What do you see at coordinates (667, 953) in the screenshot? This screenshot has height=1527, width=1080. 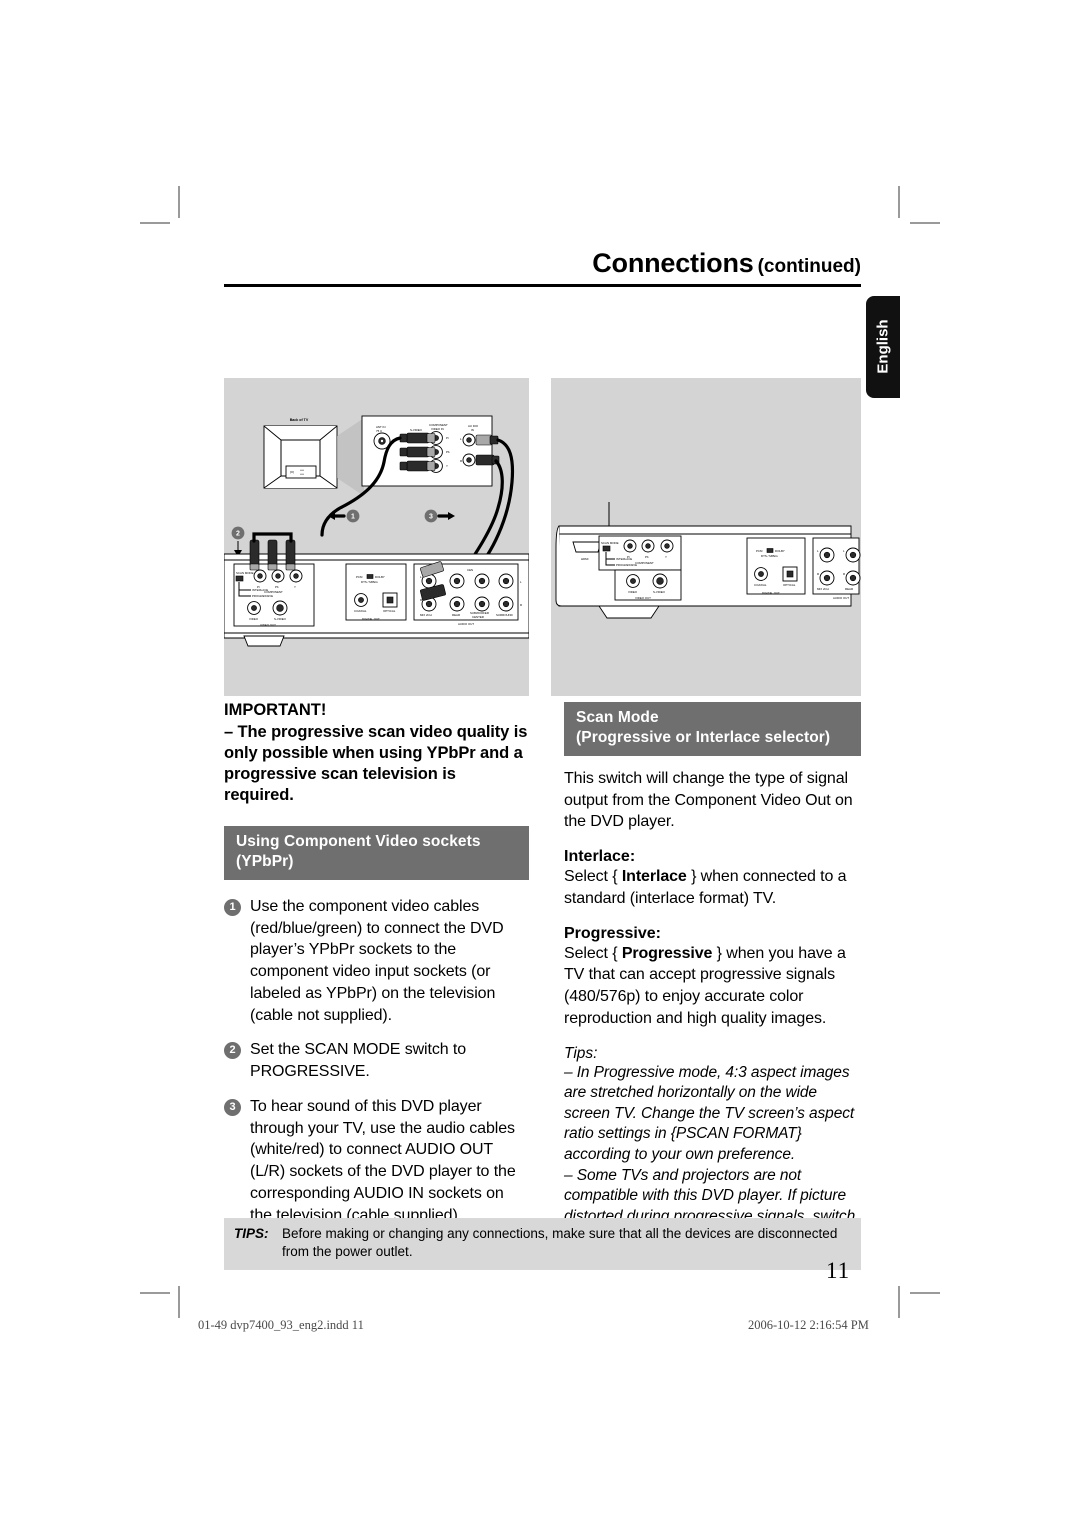 I see `progressive-body-bold: Progressive` at bounding box center [667, 953].